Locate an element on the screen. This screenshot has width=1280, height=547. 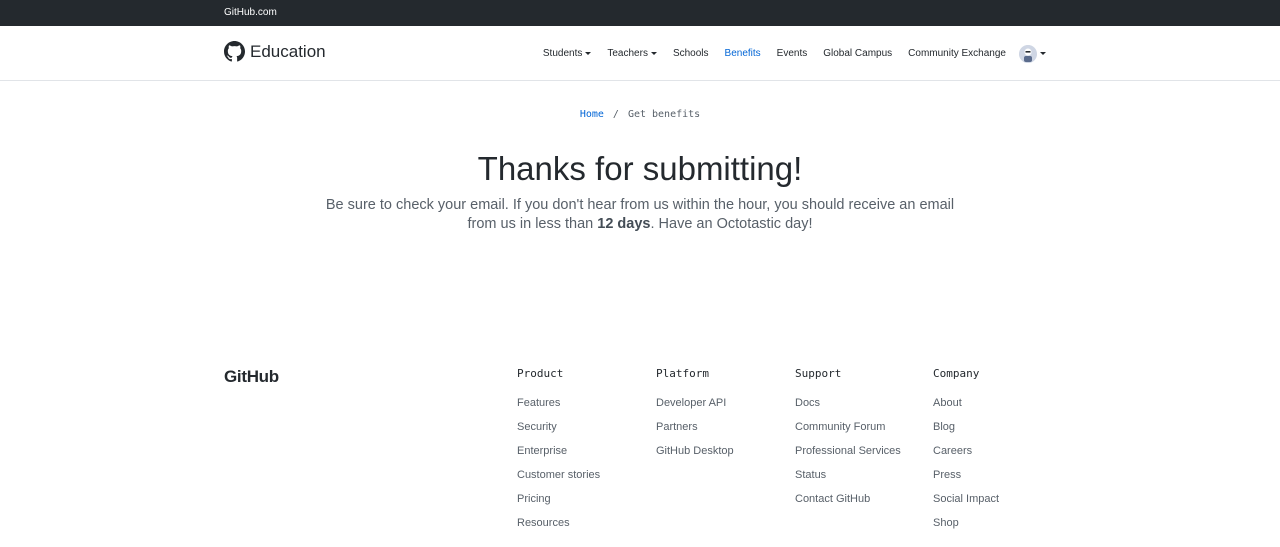
footer-link-social-impact: Social Impact is located at coordinates (966, 499).